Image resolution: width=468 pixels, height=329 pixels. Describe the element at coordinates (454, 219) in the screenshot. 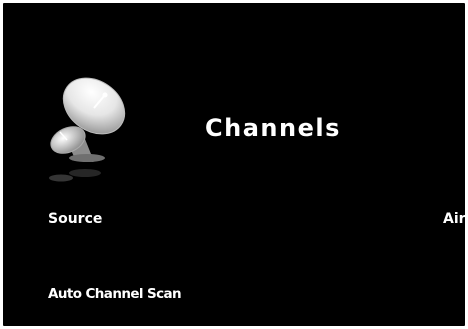

I see `source-value: Air` at that location.